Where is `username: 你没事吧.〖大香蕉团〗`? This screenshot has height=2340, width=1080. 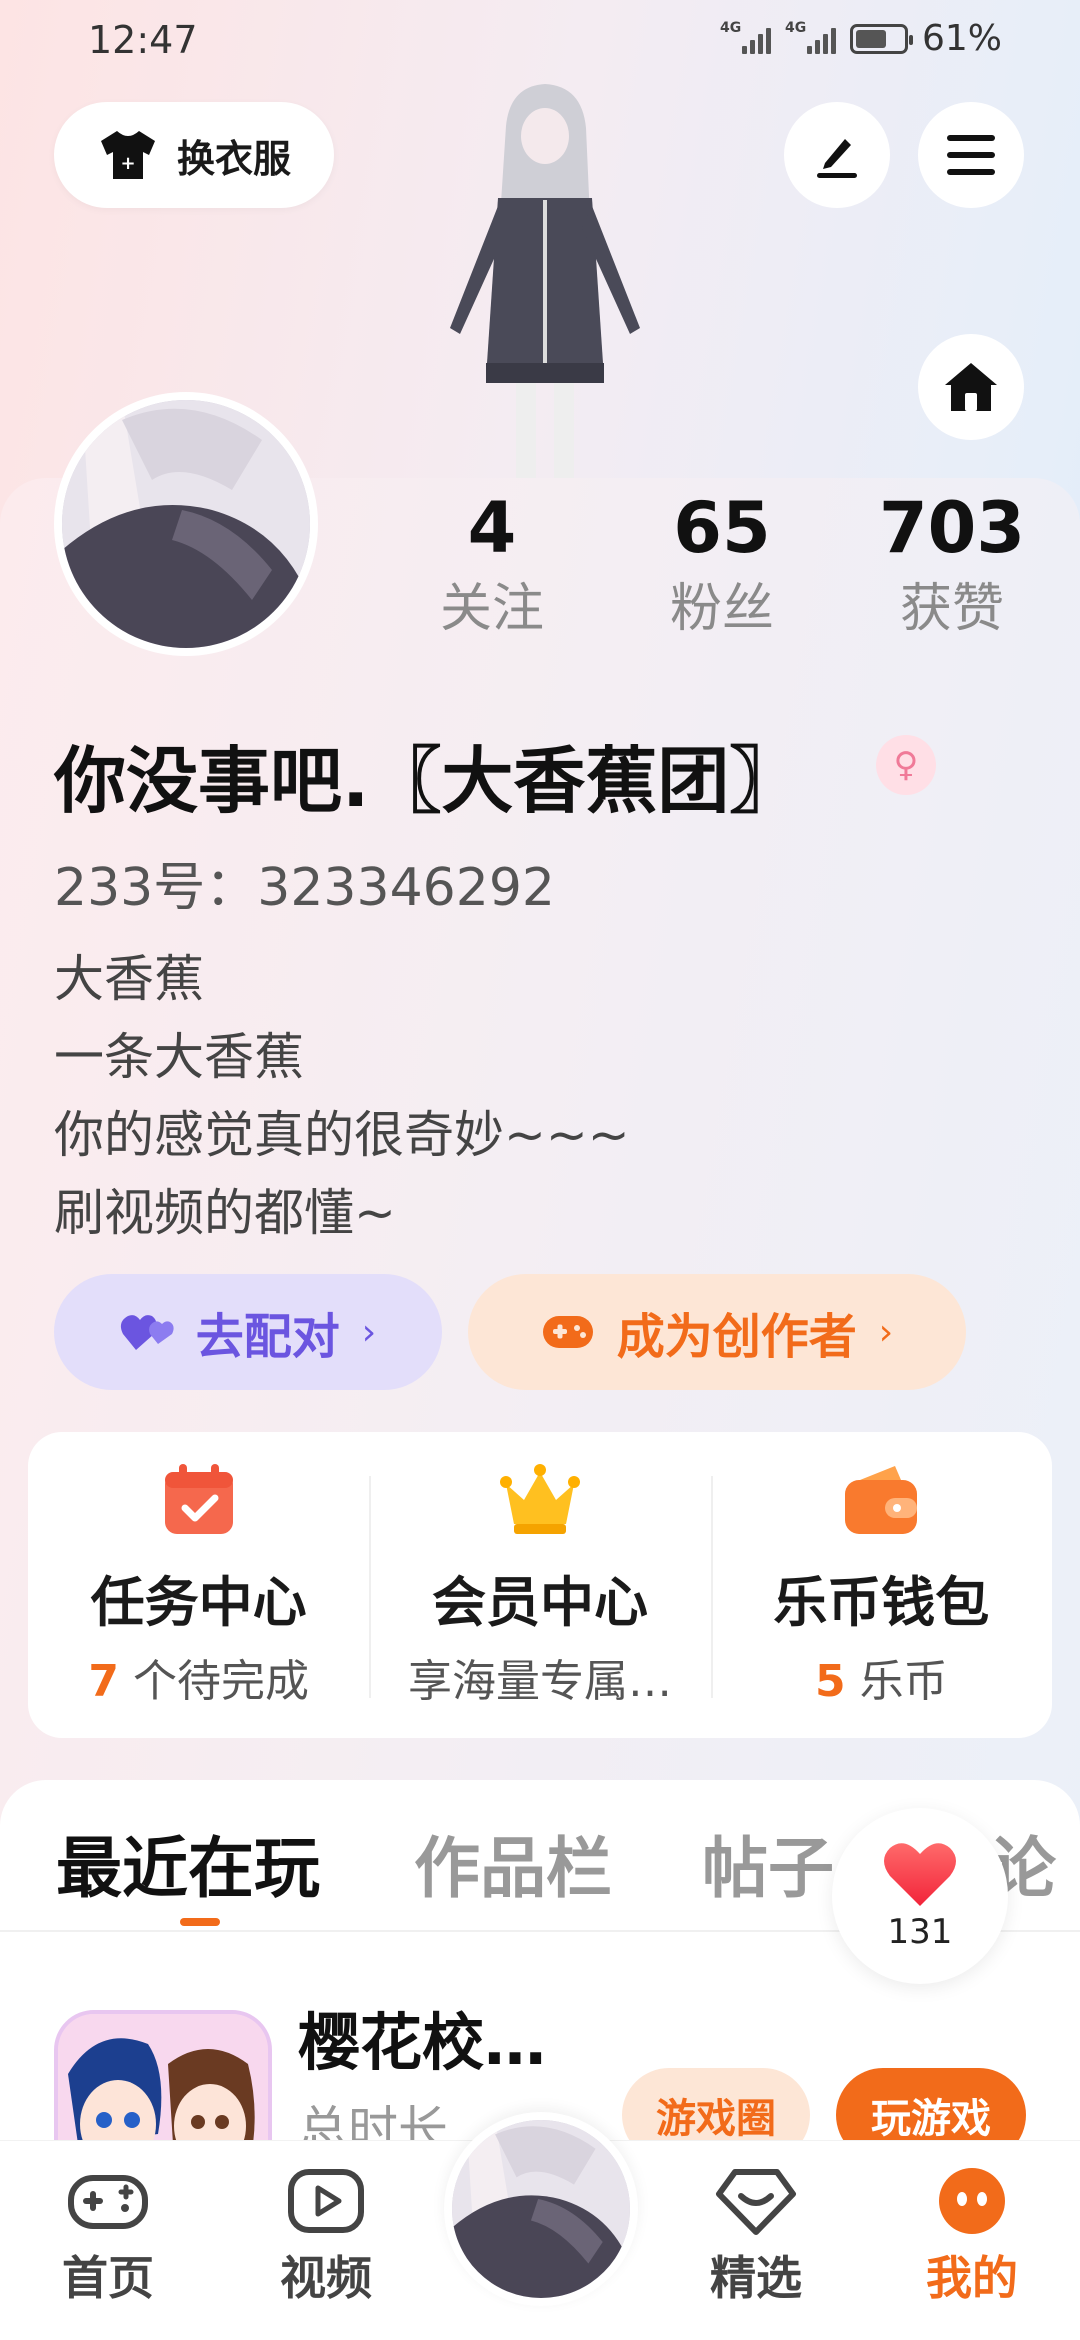 username: 你没事吧.〖大香蕉团〗 is located at coordinates (428, 781).